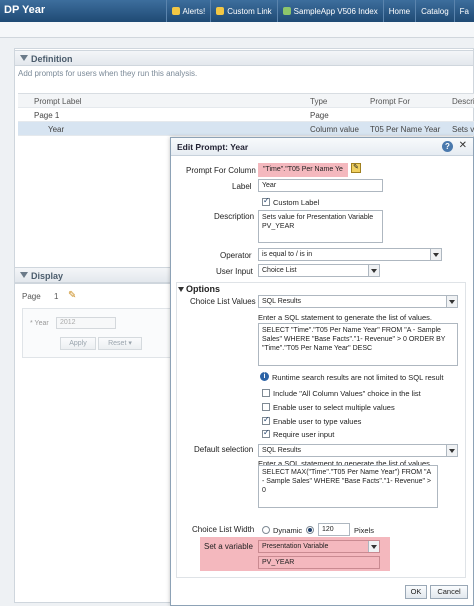  What do you see at coordinates (266, 407) in the screenshot?
I see `multiple-values-checkbox` at bounding box center [266, 407].